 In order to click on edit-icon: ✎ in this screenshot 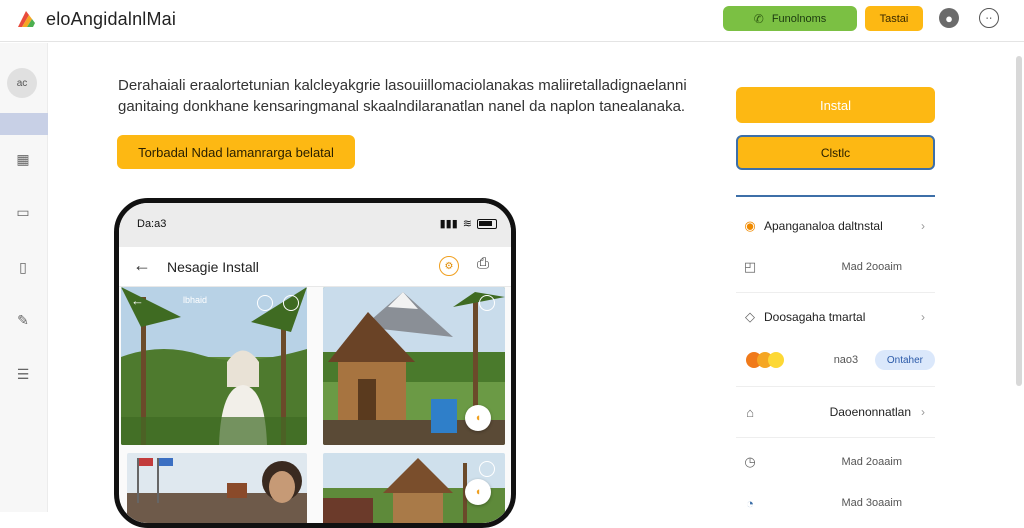, I will do `click(23, 320)`.